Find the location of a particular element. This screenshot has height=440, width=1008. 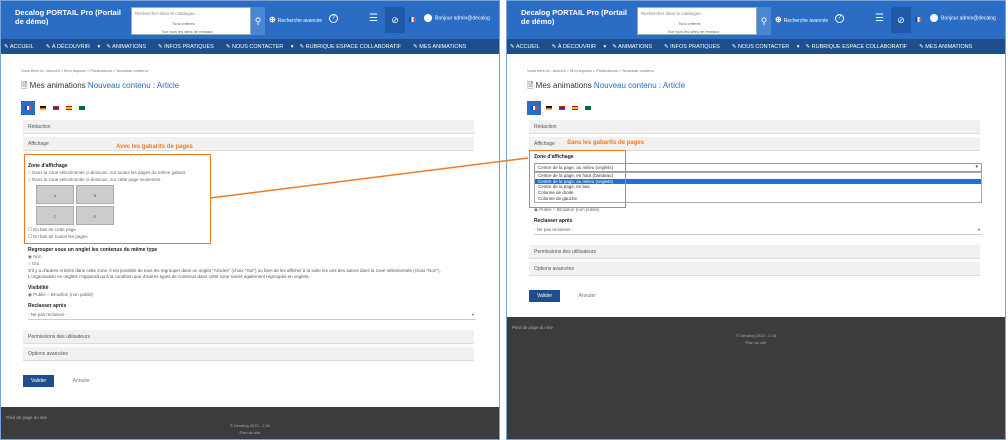

footer-label: Pied de page du site is located at coordinates (533, 327).